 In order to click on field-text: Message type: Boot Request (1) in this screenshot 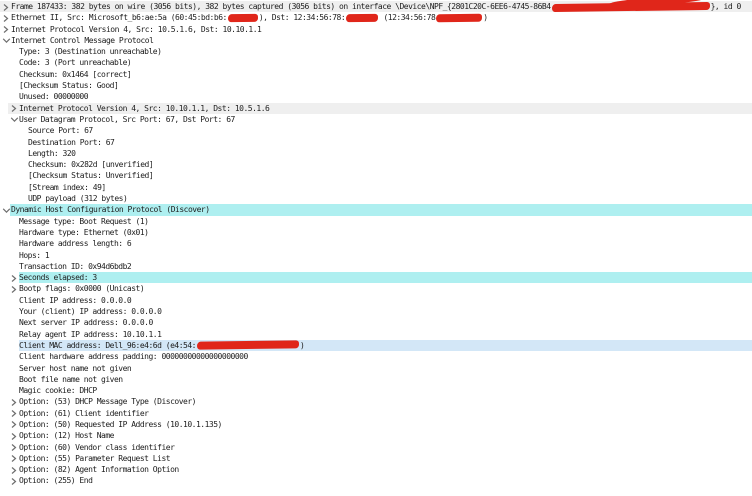, I will do `click(84, 221)`.